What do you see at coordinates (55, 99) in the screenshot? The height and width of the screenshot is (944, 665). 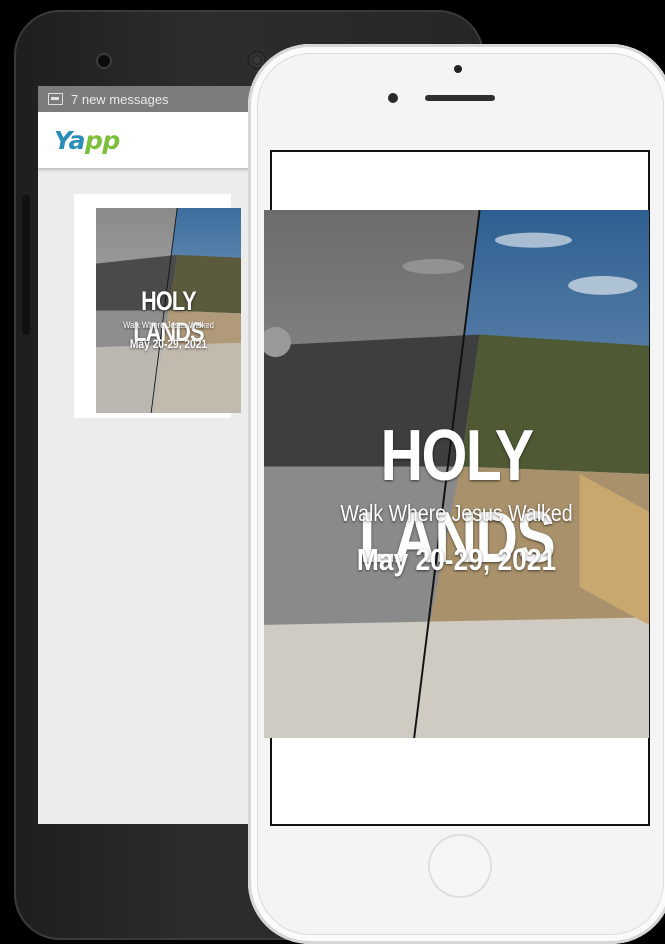 I see `message-icon` at bounding box center [55, 99].